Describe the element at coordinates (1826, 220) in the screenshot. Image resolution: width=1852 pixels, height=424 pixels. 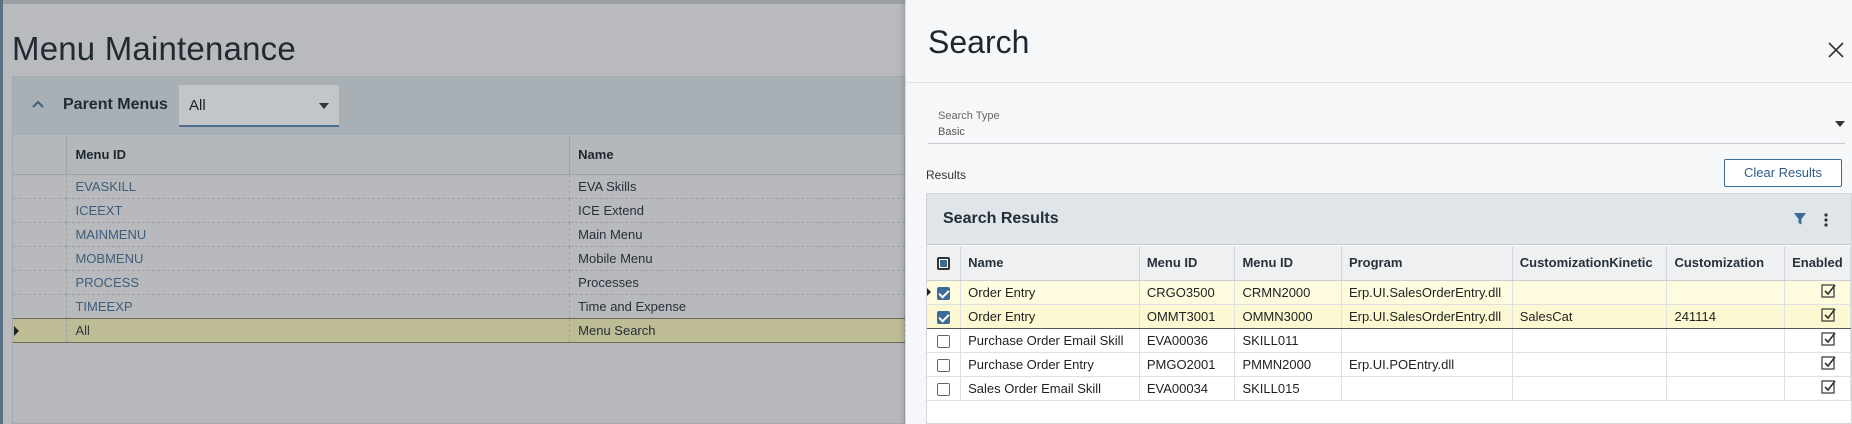
I see `more-vertical-icon` at that location.